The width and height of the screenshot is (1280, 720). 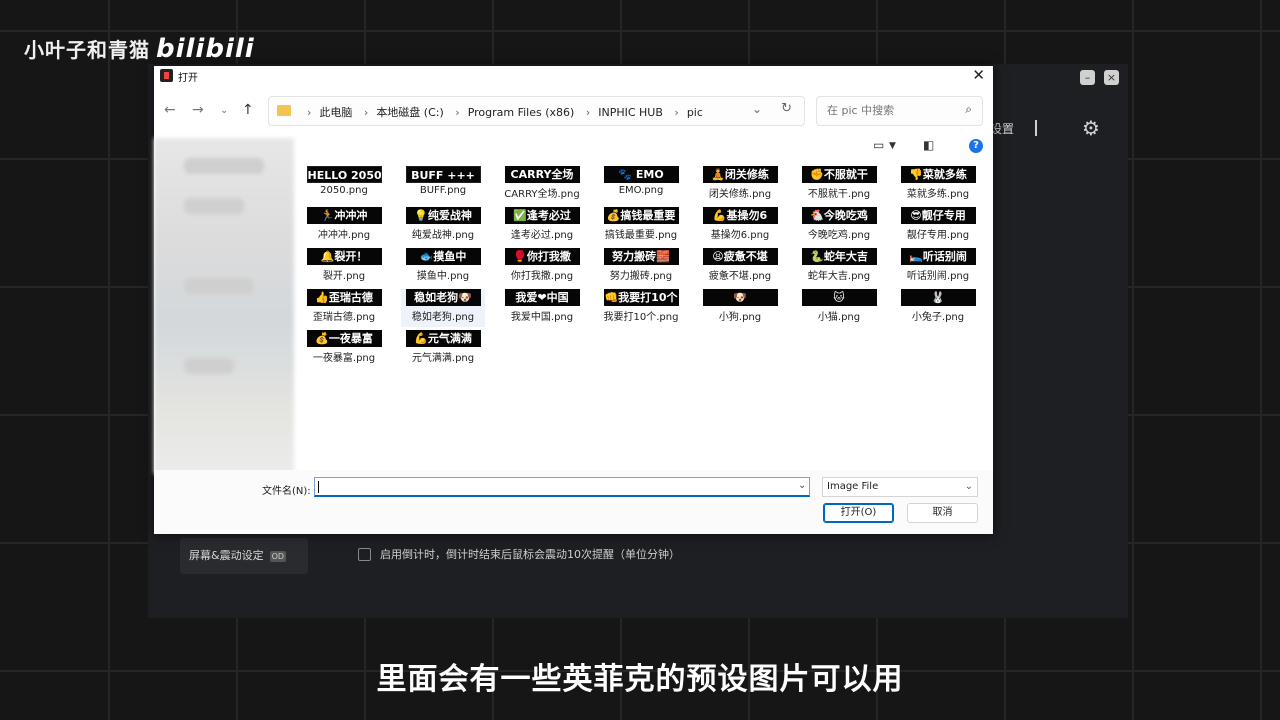 I want to click on breadcrumb-this-pc: 此电脑, so click(x=335, y=112).